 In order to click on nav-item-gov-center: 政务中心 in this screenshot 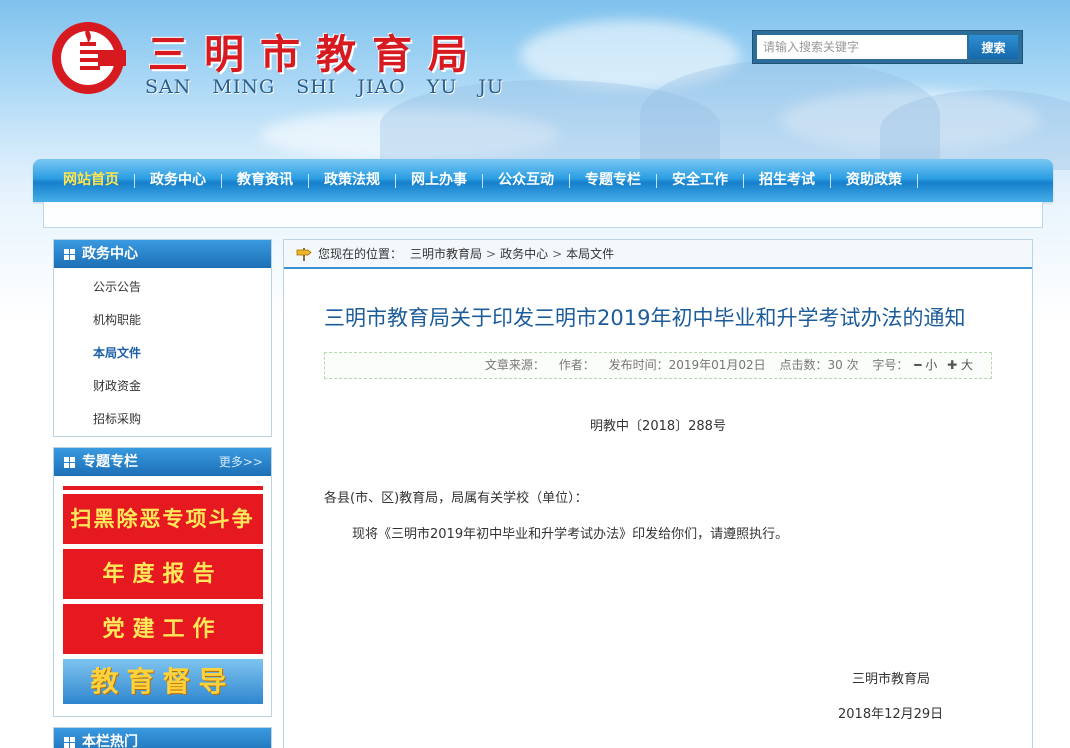, I will do `click(178, 180)`.